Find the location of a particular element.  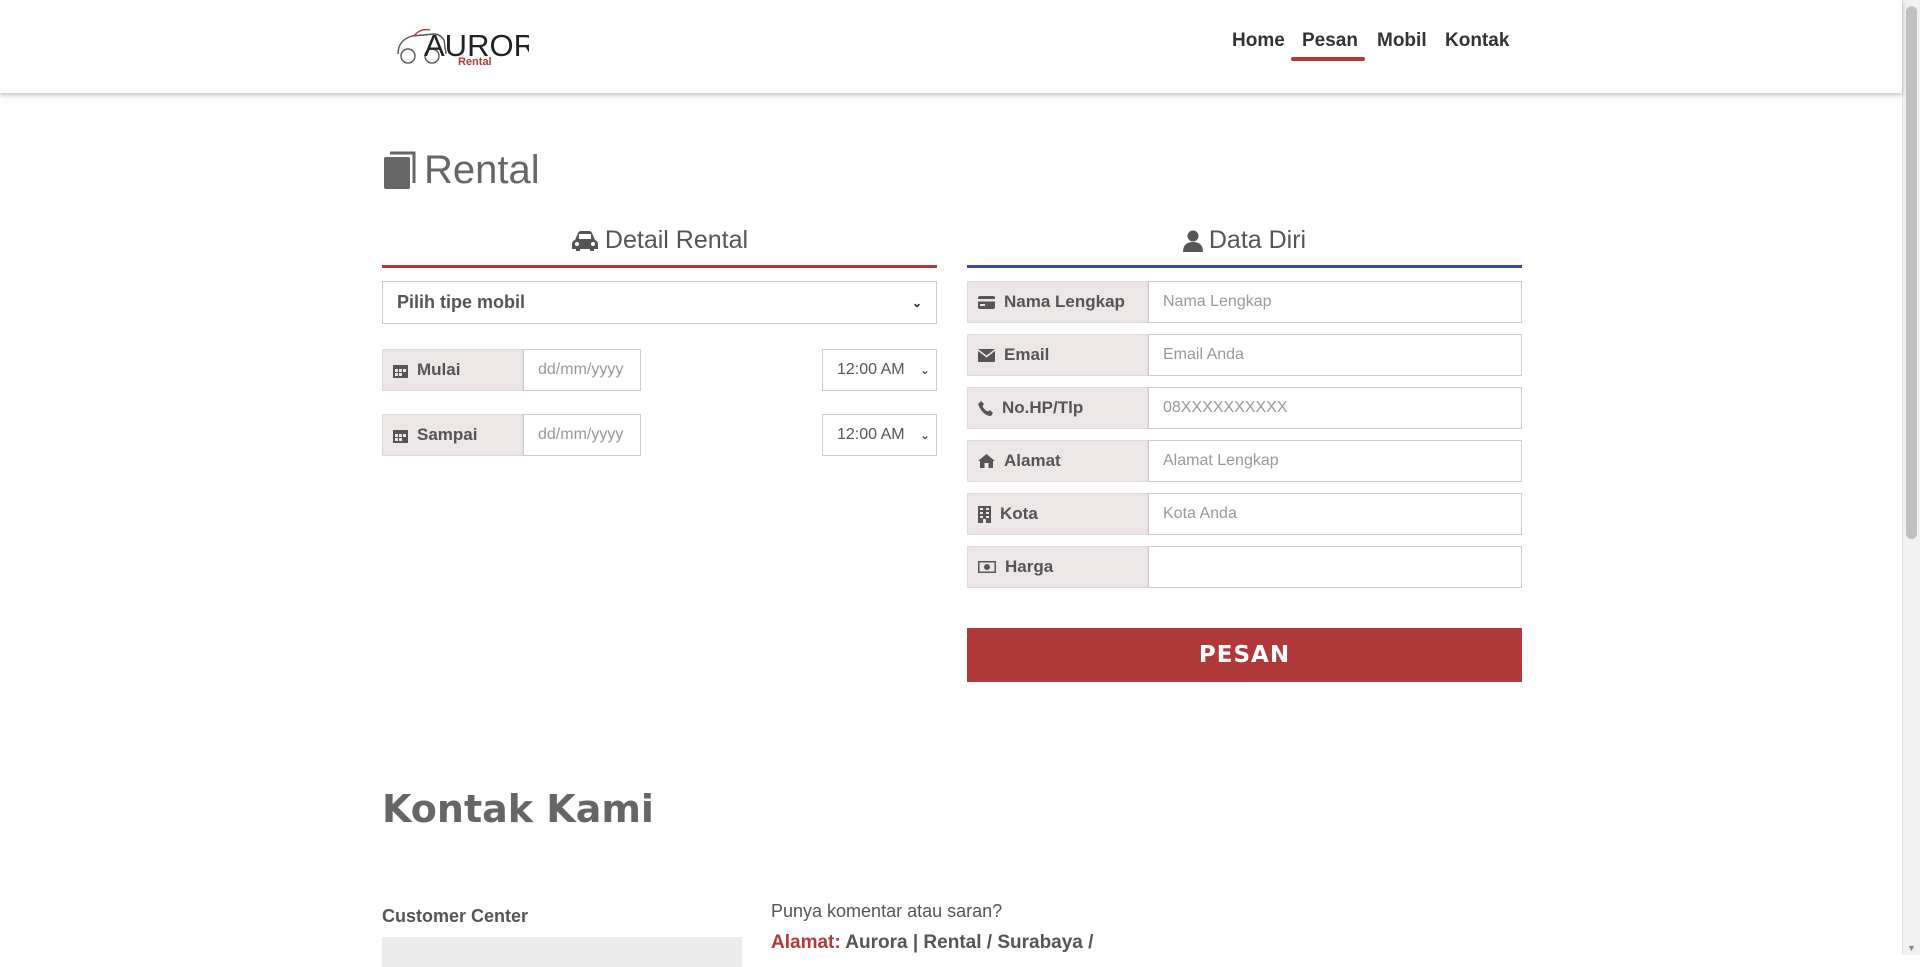

page-title: Rental is located at coordinates (461, 170).